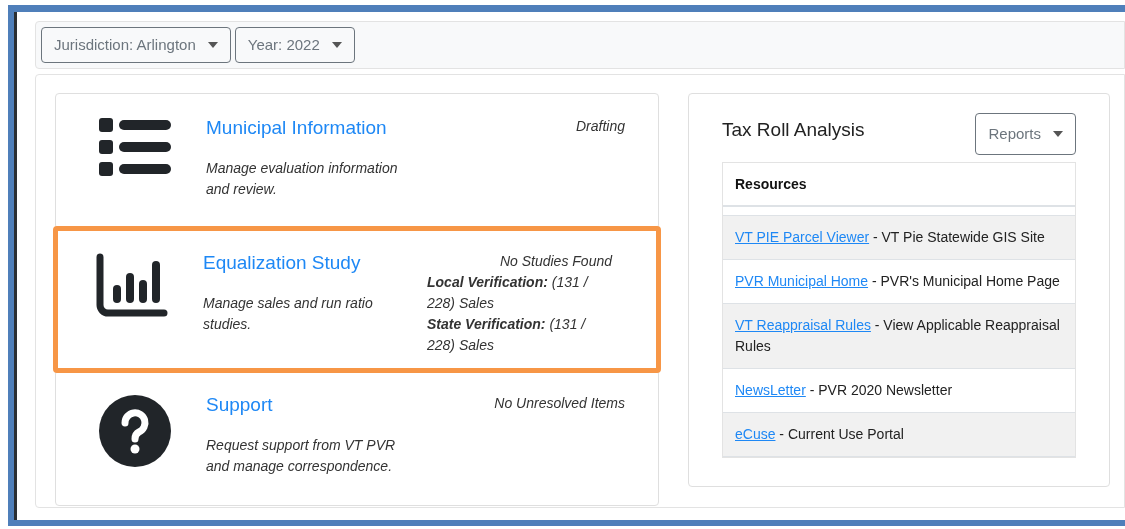 The width and height of the screenshot is (1125, 529). I want to click on module-status: Drafting, so click(600, 126).